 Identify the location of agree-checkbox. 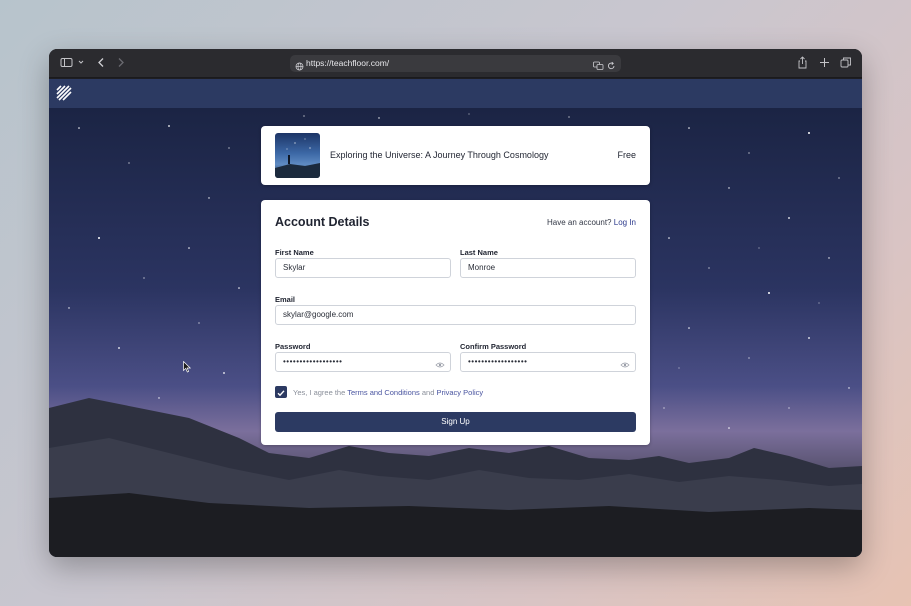
(281, 392).